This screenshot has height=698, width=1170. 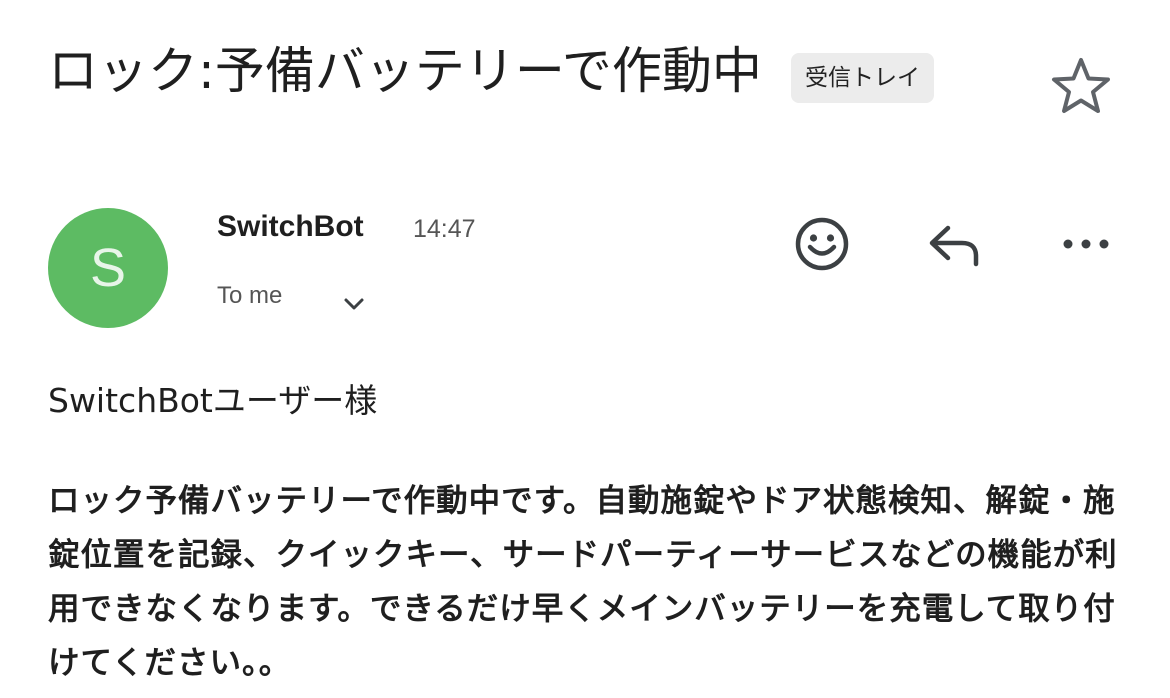 I want to click on avatar: S, so click(x=108, y=268).